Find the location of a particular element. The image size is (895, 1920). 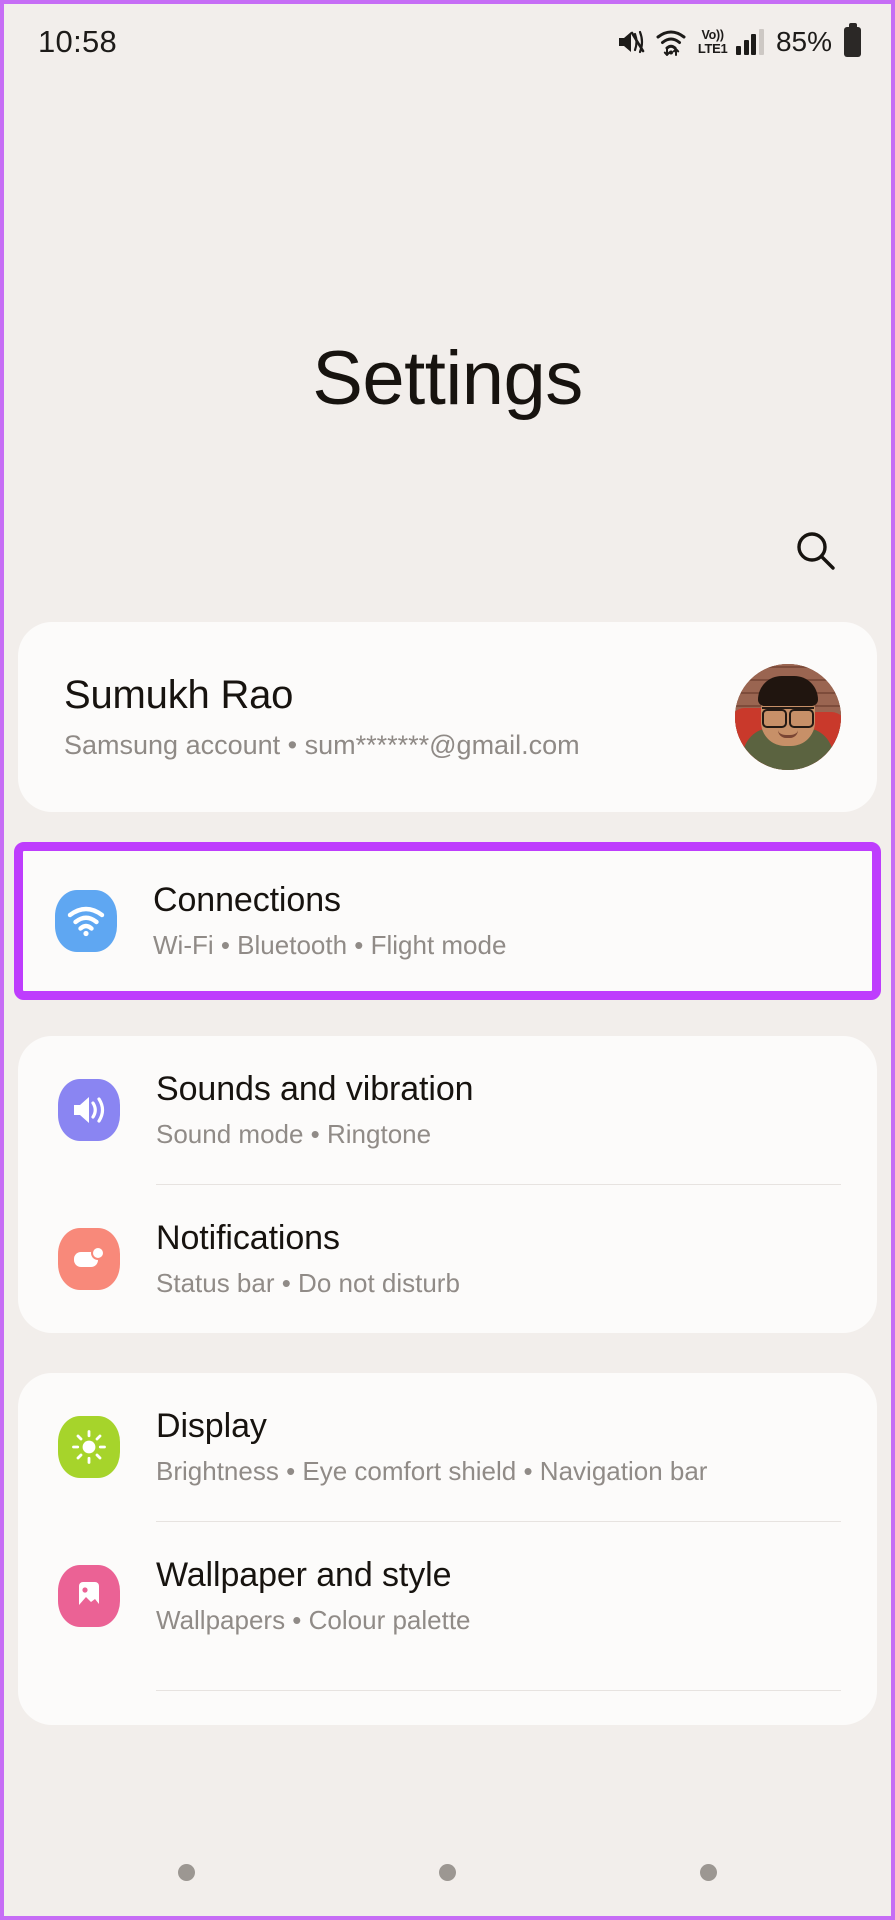

row-title: Connections is located at coordinates (247, 900).